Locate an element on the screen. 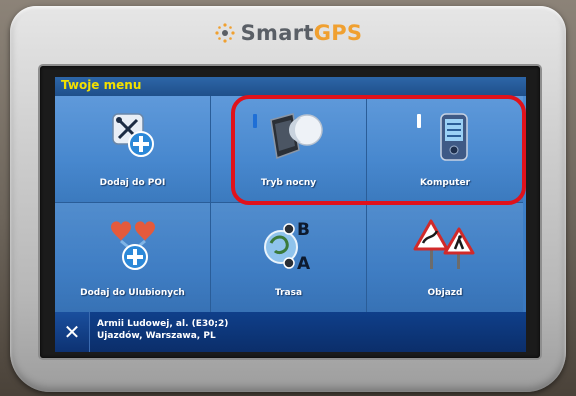  menu-title: Twoje menu is located at coordinates (101, 85).